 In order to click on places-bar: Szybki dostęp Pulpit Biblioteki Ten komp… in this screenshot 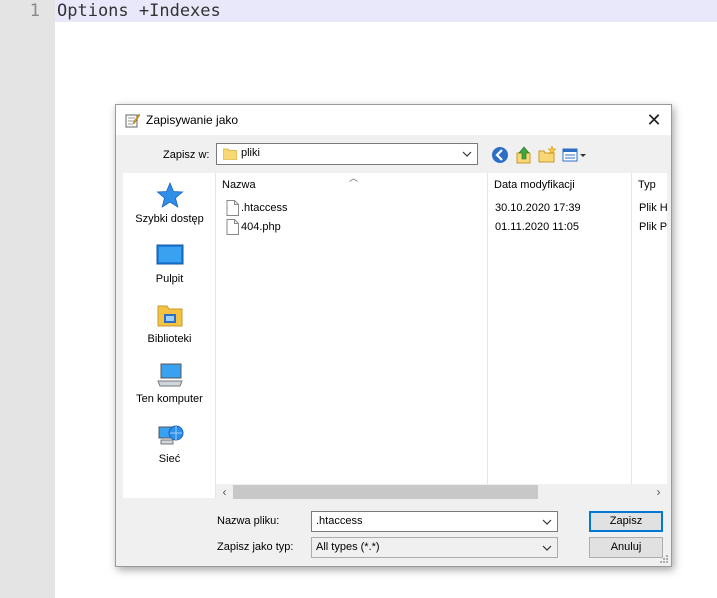, I will do `click(169, 335)`.